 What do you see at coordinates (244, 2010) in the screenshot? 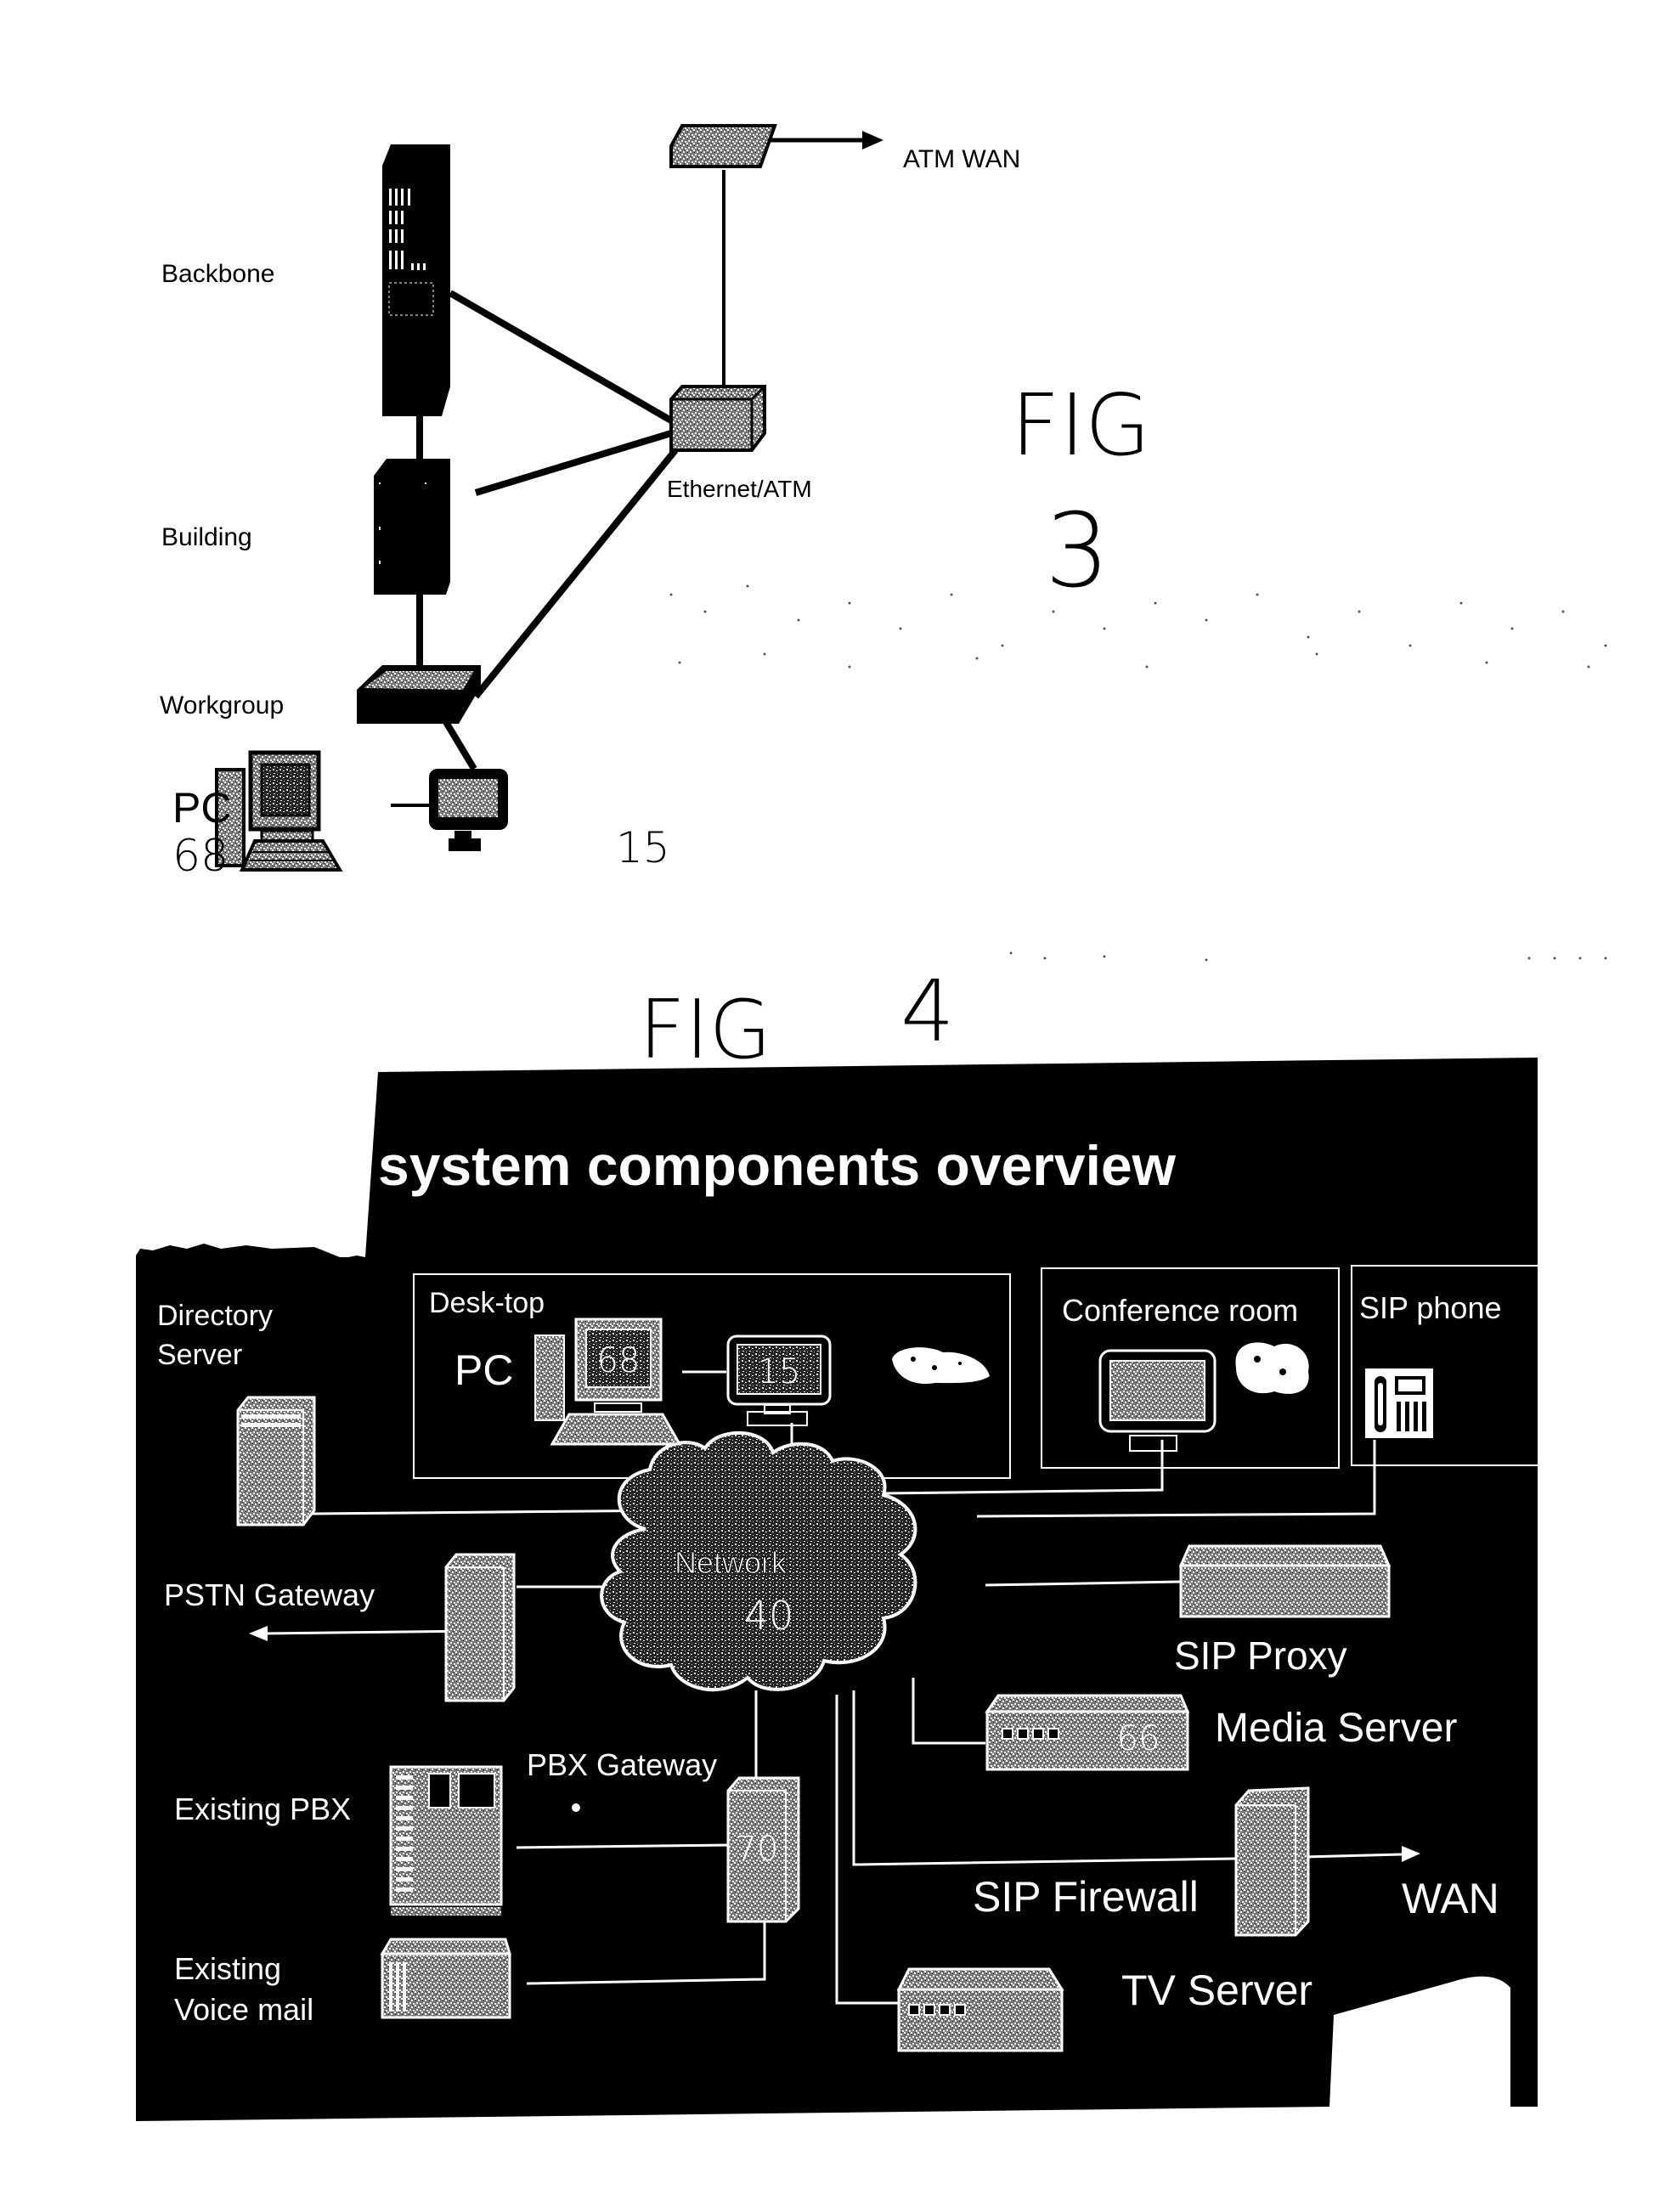
I see `label-existing-voicemail-line2: Voice mail` at bounding box center [244, 2010].